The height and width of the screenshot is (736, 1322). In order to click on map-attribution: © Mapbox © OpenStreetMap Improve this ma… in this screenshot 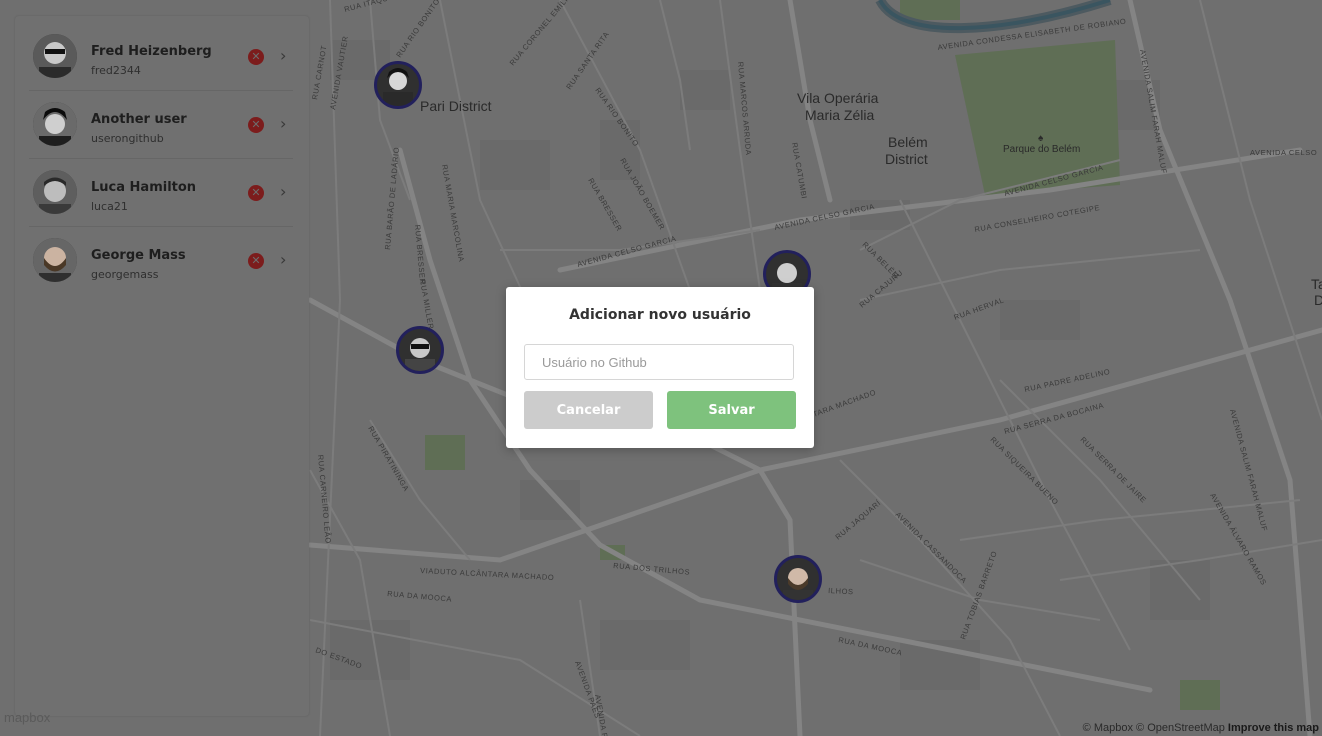, I will do `click(1201, 728)`.